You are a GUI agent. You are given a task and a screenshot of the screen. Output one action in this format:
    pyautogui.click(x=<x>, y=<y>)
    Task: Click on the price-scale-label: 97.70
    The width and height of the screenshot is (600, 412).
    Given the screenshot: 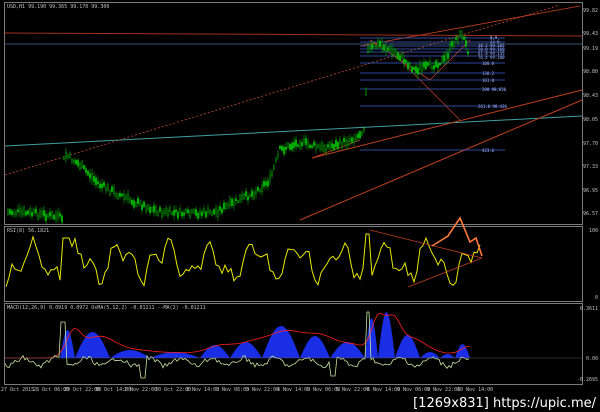 What is the action you would take?
    pyautogui.click(x=590, y=144)
    